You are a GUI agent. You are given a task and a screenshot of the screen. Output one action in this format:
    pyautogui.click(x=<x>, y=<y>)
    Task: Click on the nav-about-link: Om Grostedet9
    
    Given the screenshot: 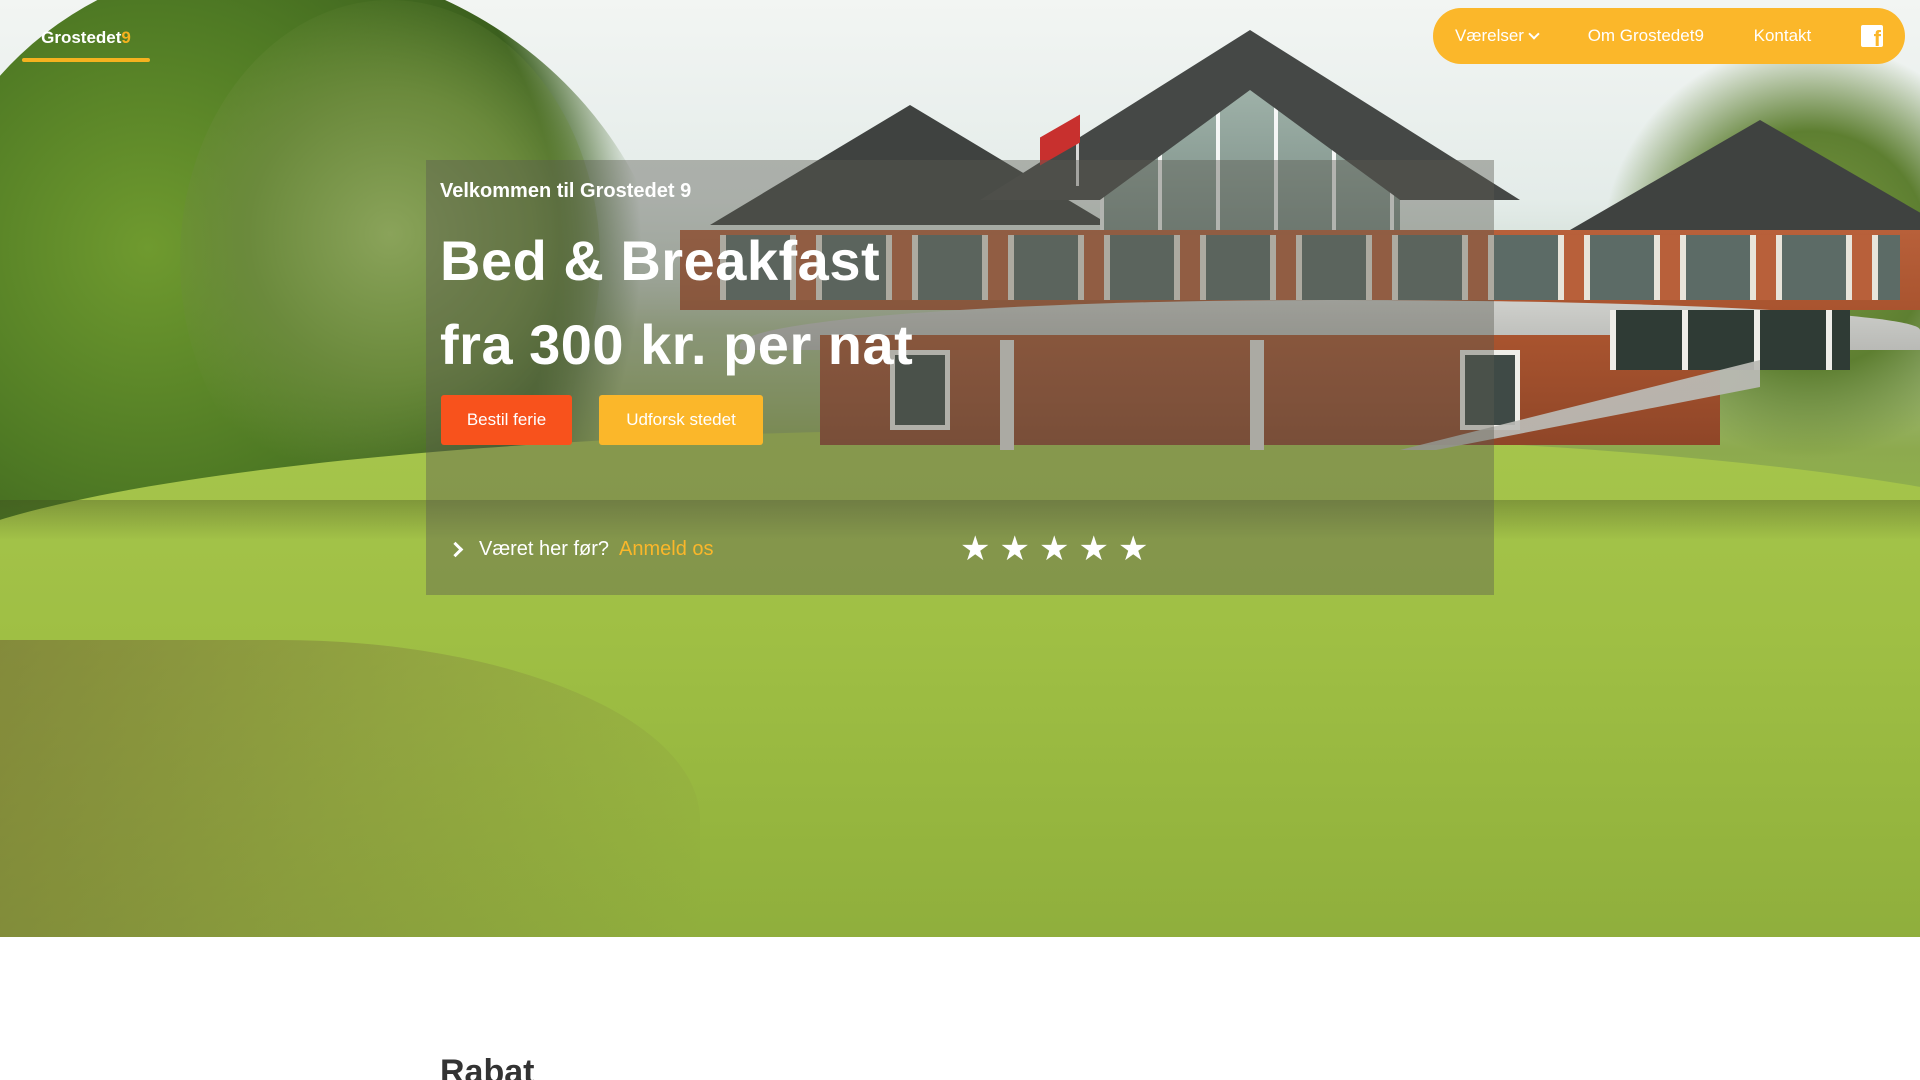 What is the action you would take?
    pyautogui.click(x=1646, y=36)
    